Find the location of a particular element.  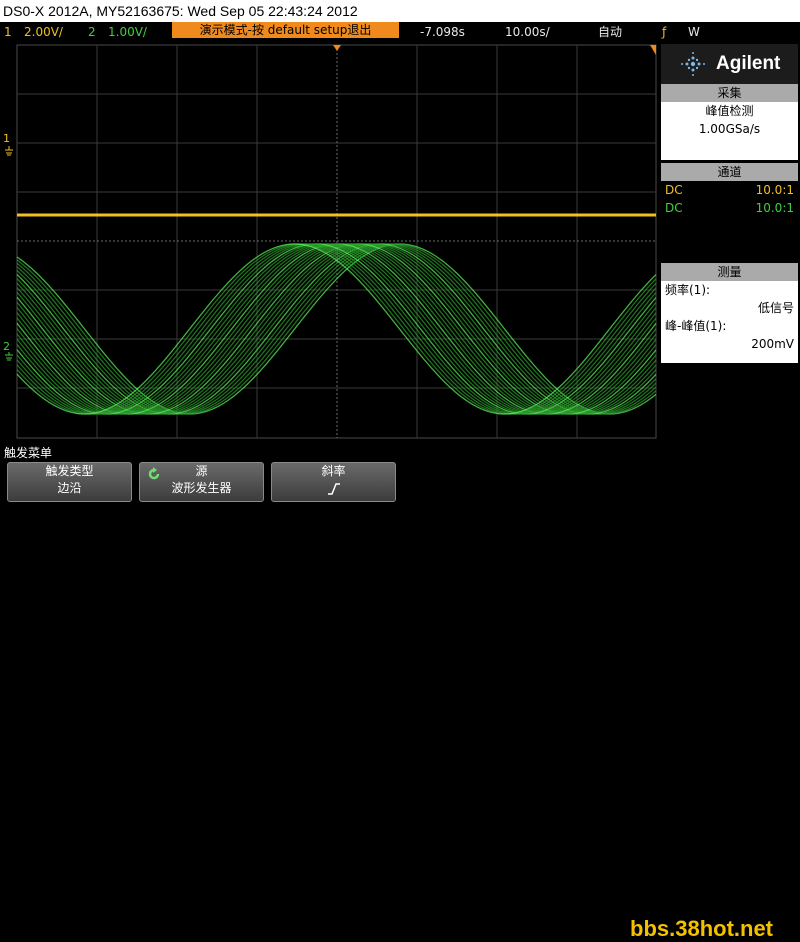

brand-name: Agilent is located at coordinates (748, 63).